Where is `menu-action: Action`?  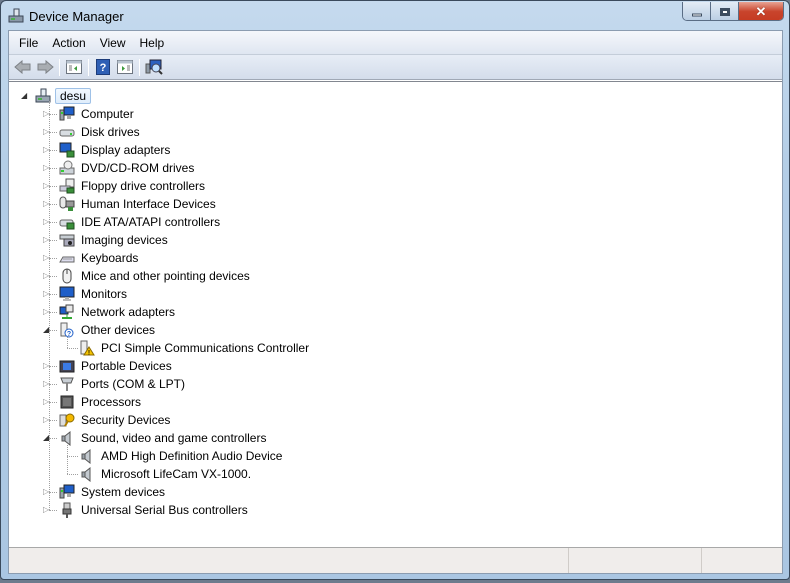 menu-action: Action is located at coordinates (68, 43).